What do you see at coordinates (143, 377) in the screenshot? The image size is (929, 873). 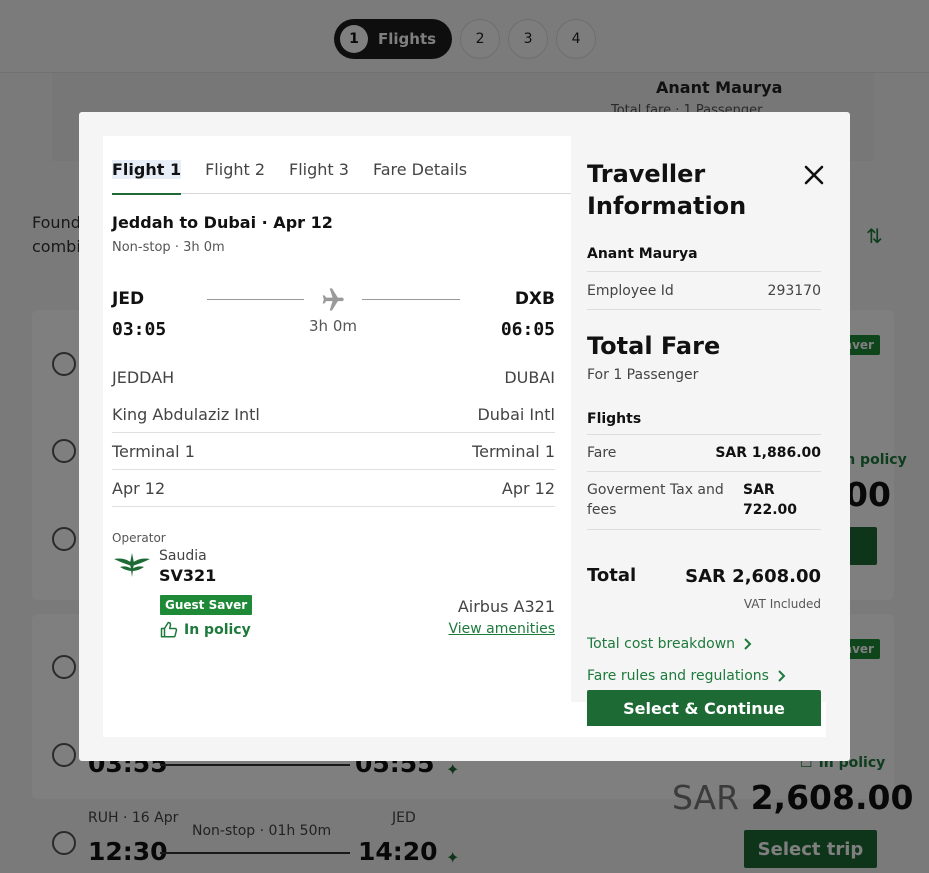 I see `origin-city: JEDDAH` at bounding box center [143, 377].